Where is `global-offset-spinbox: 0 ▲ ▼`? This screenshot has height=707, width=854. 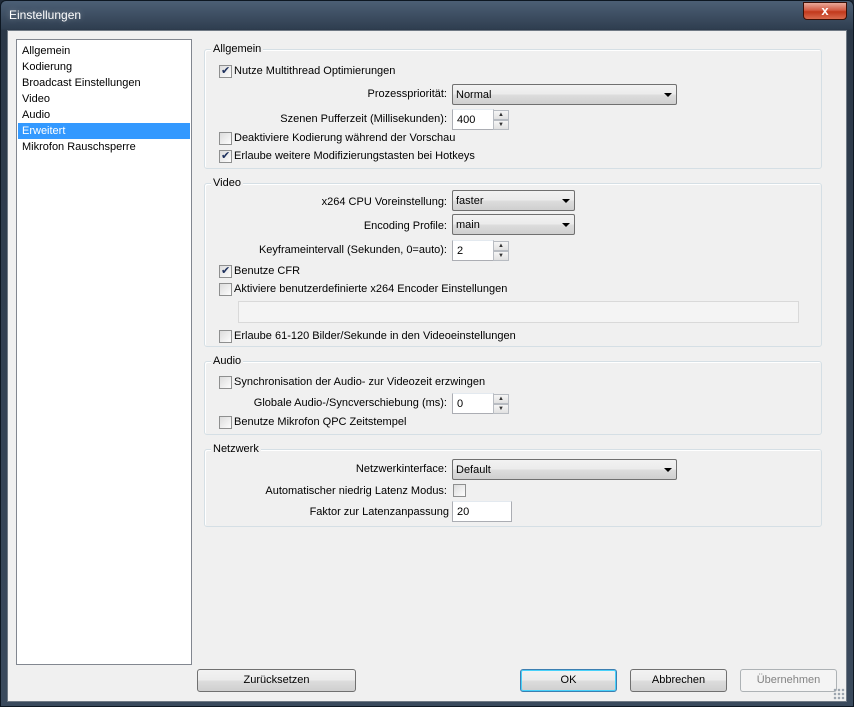 global-offset-spinbox: 0 ▲ ▼ is located at coordinates (482, 403).